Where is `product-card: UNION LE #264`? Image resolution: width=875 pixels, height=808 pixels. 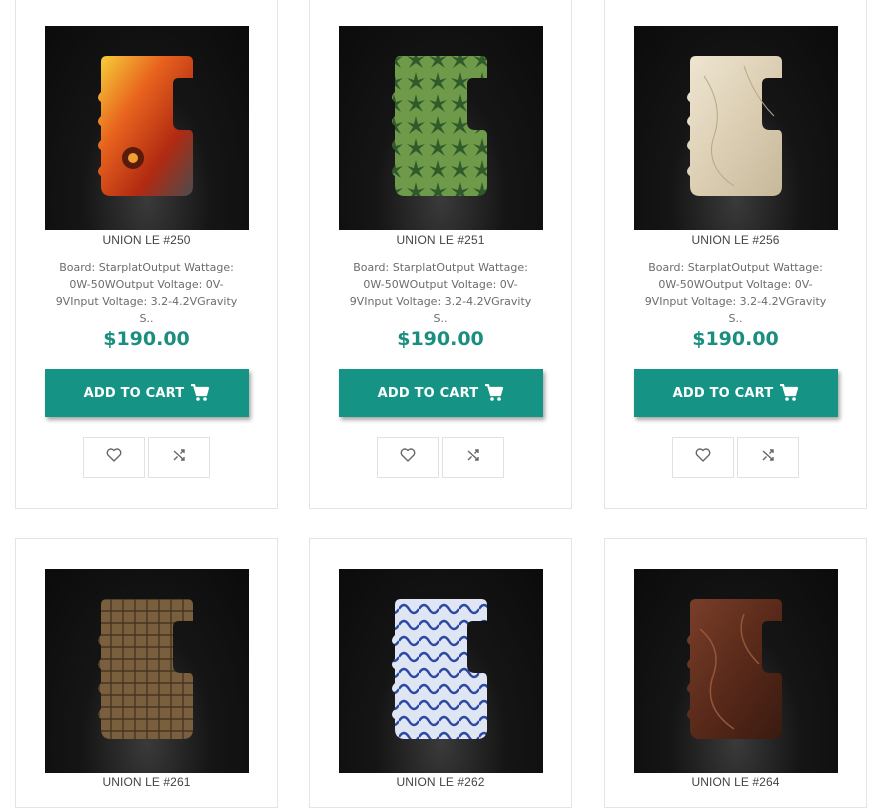
product-card: UNION LE #264 is located at coordinates (735, 673).